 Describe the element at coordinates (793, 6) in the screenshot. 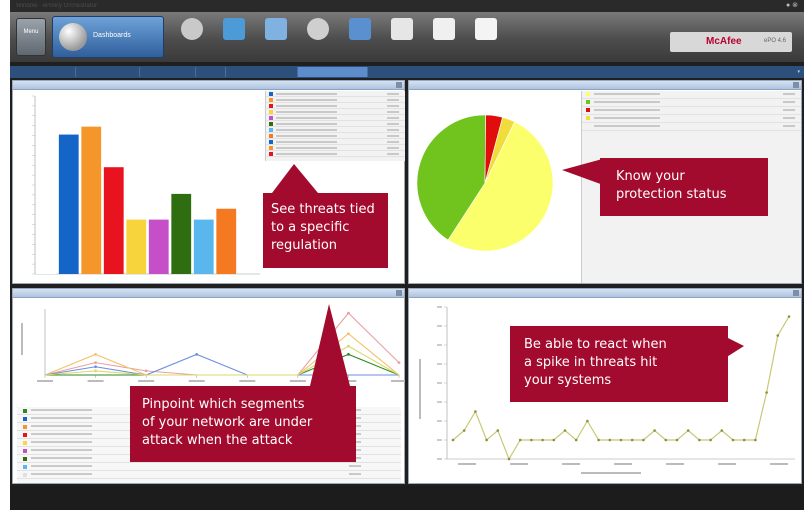

I see `window-controls: ● ⊗` at that location.